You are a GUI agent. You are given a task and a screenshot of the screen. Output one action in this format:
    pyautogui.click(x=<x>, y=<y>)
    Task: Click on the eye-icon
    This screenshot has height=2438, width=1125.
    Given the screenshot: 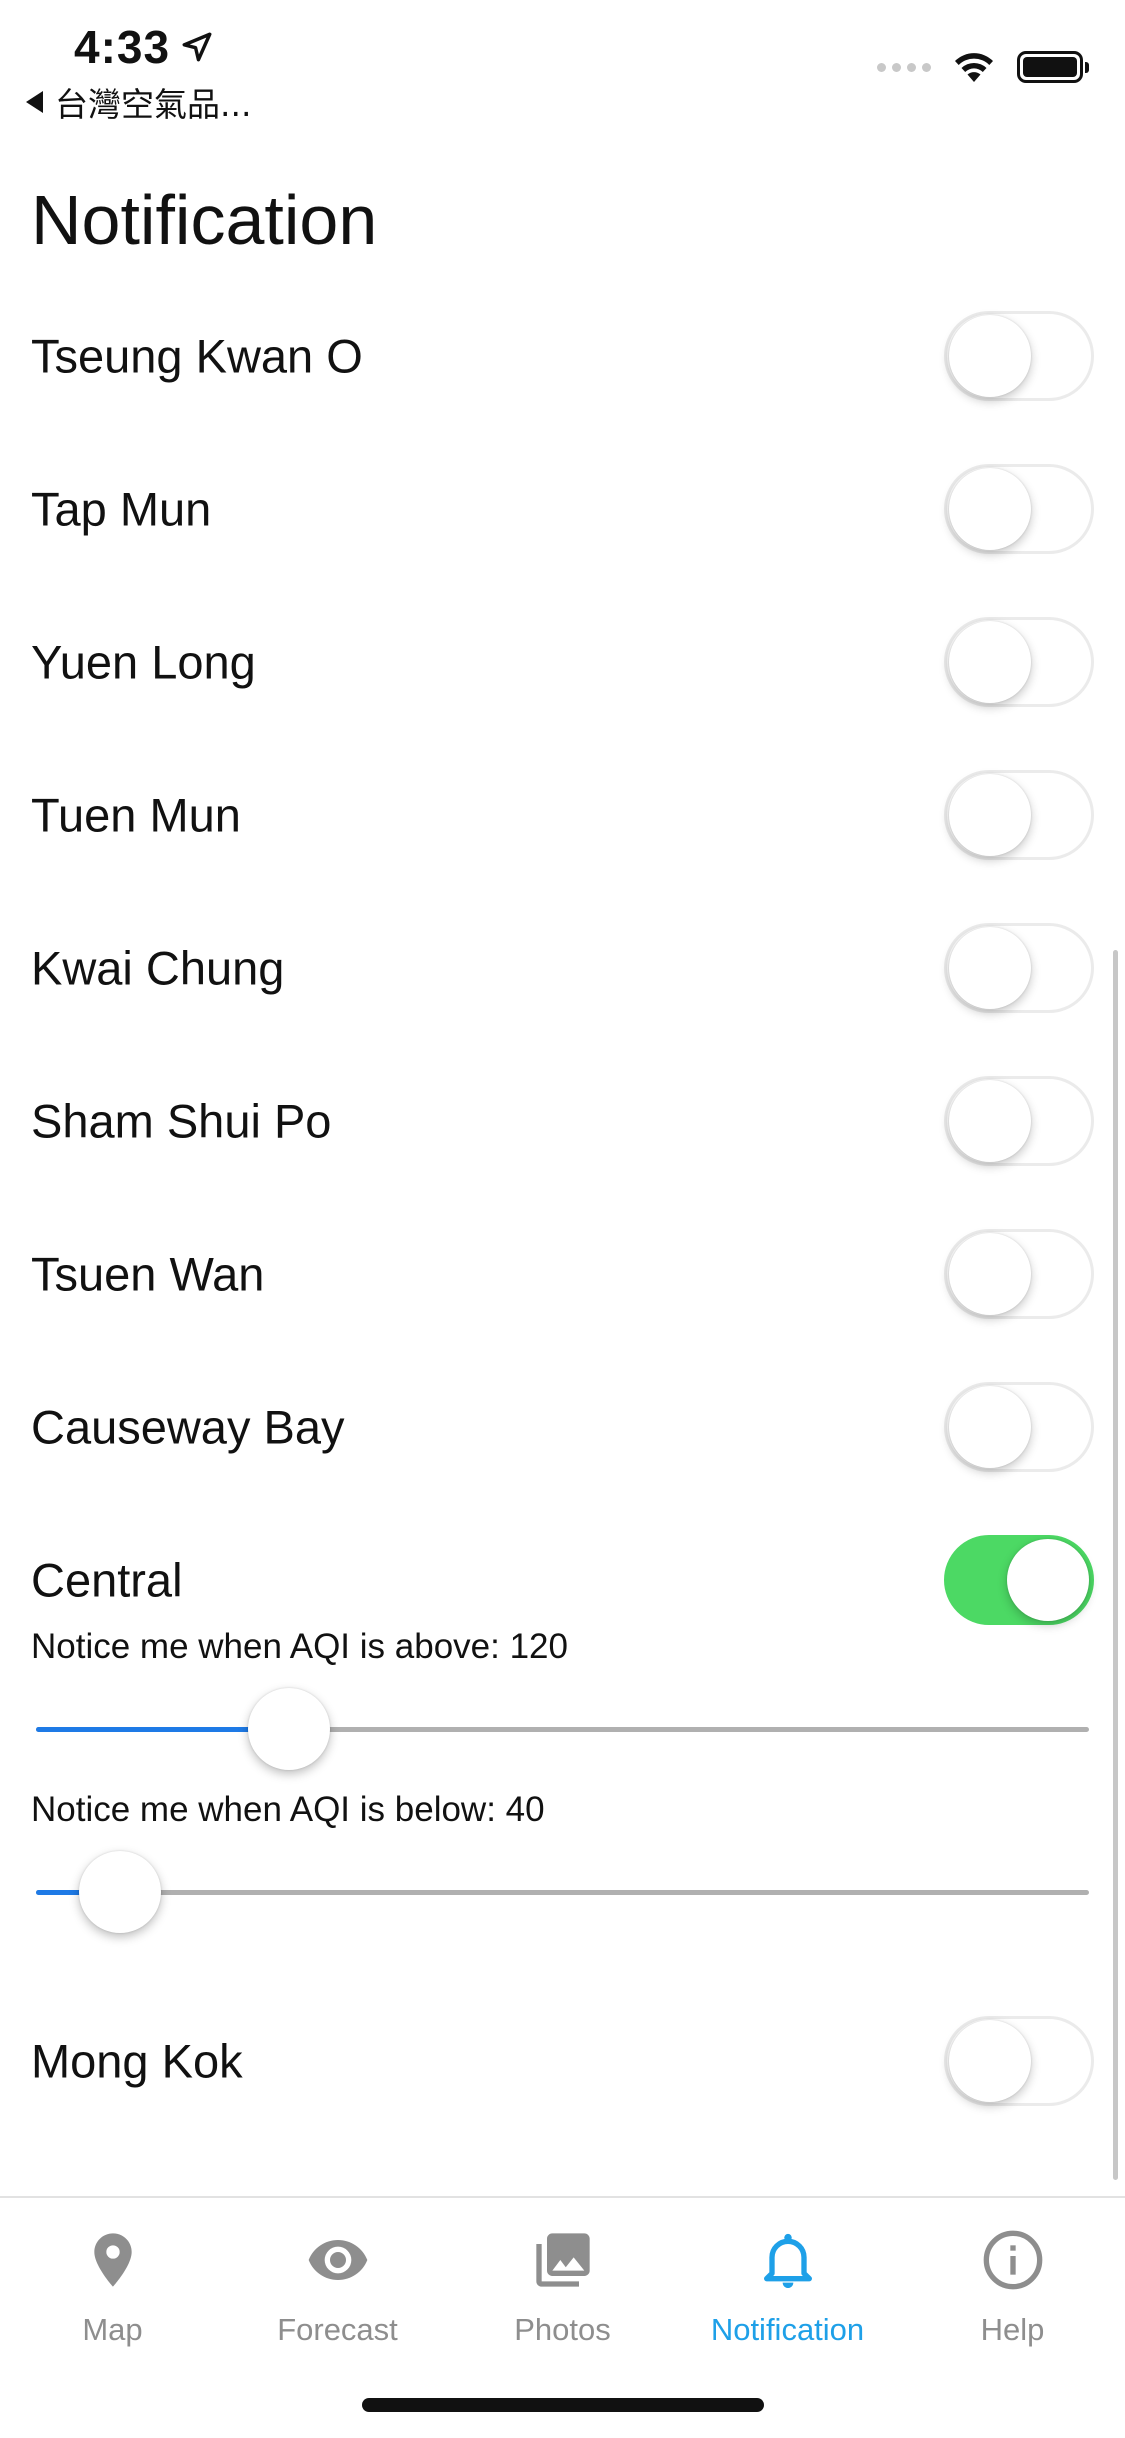 What is the action you would take?
    pyautogui.click(x=338, y=2260)
    